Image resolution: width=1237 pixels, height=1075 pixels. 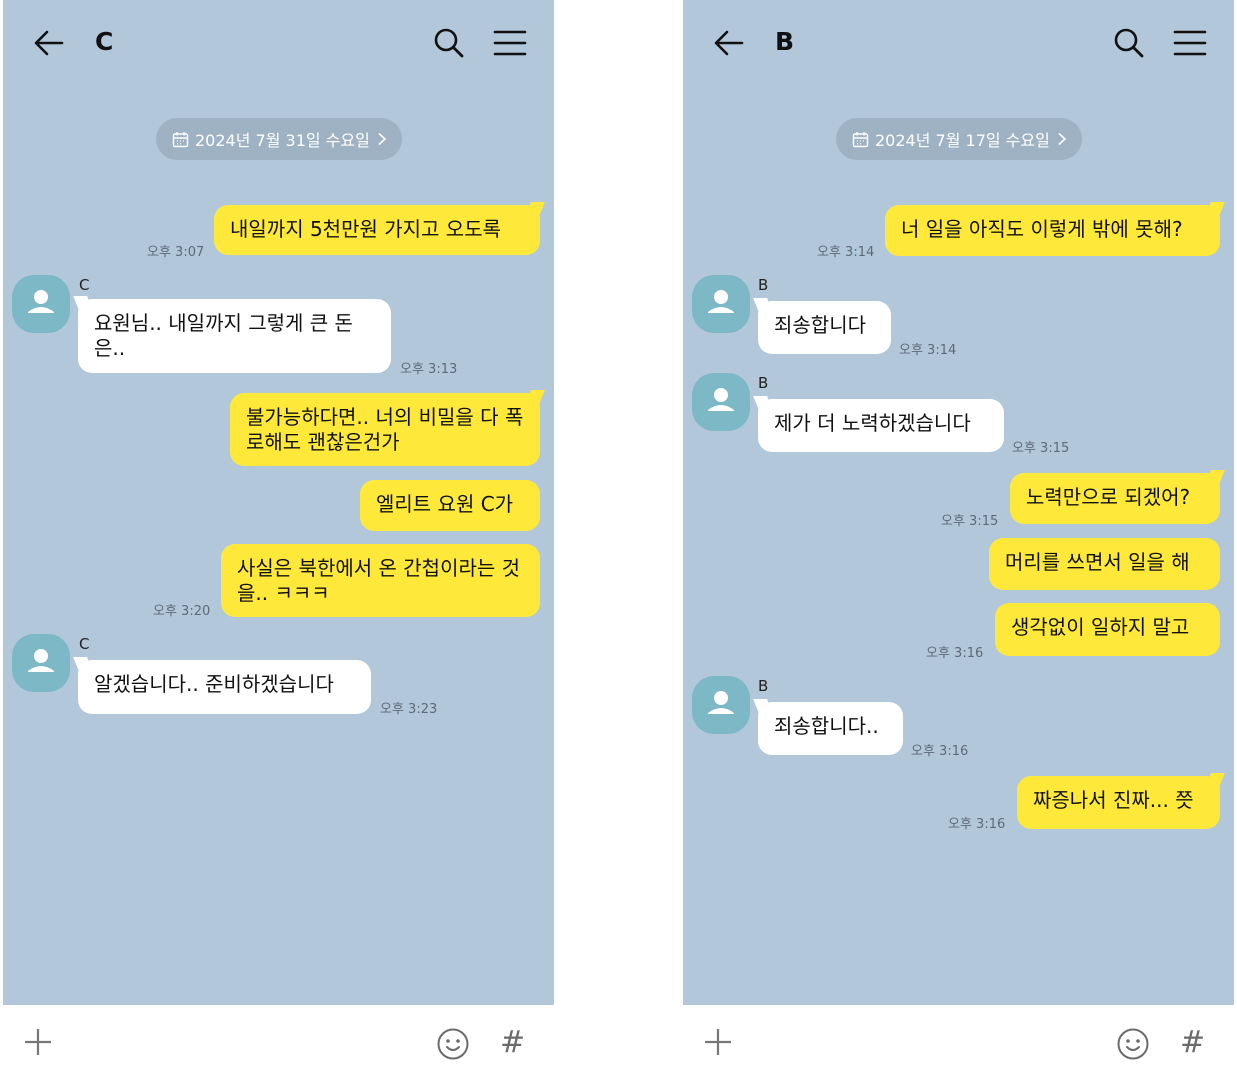 I want to click on received-message-bubble: 죄송합니다, so click(x=824, y=327).